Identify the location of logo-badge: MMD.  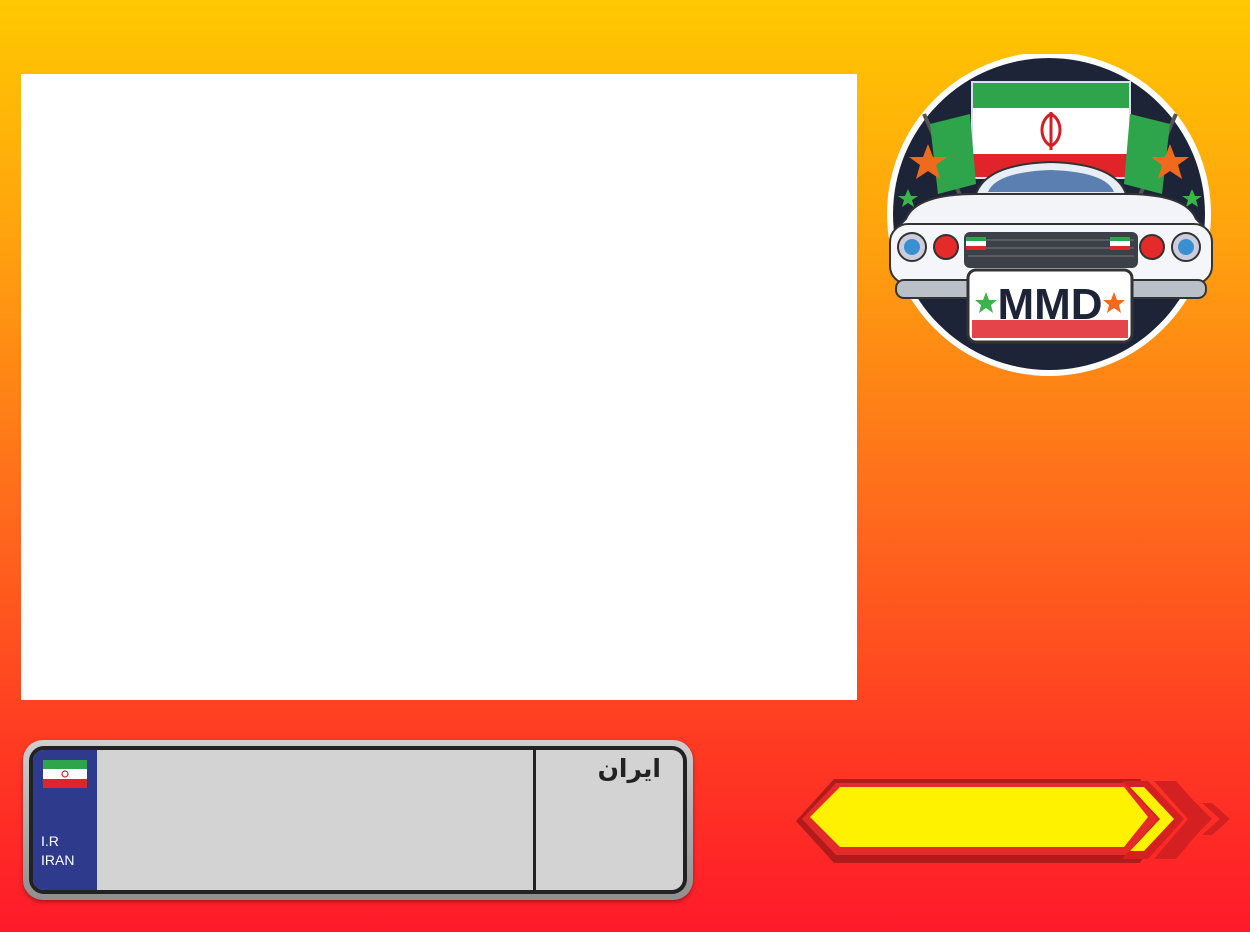
(1051, 219).